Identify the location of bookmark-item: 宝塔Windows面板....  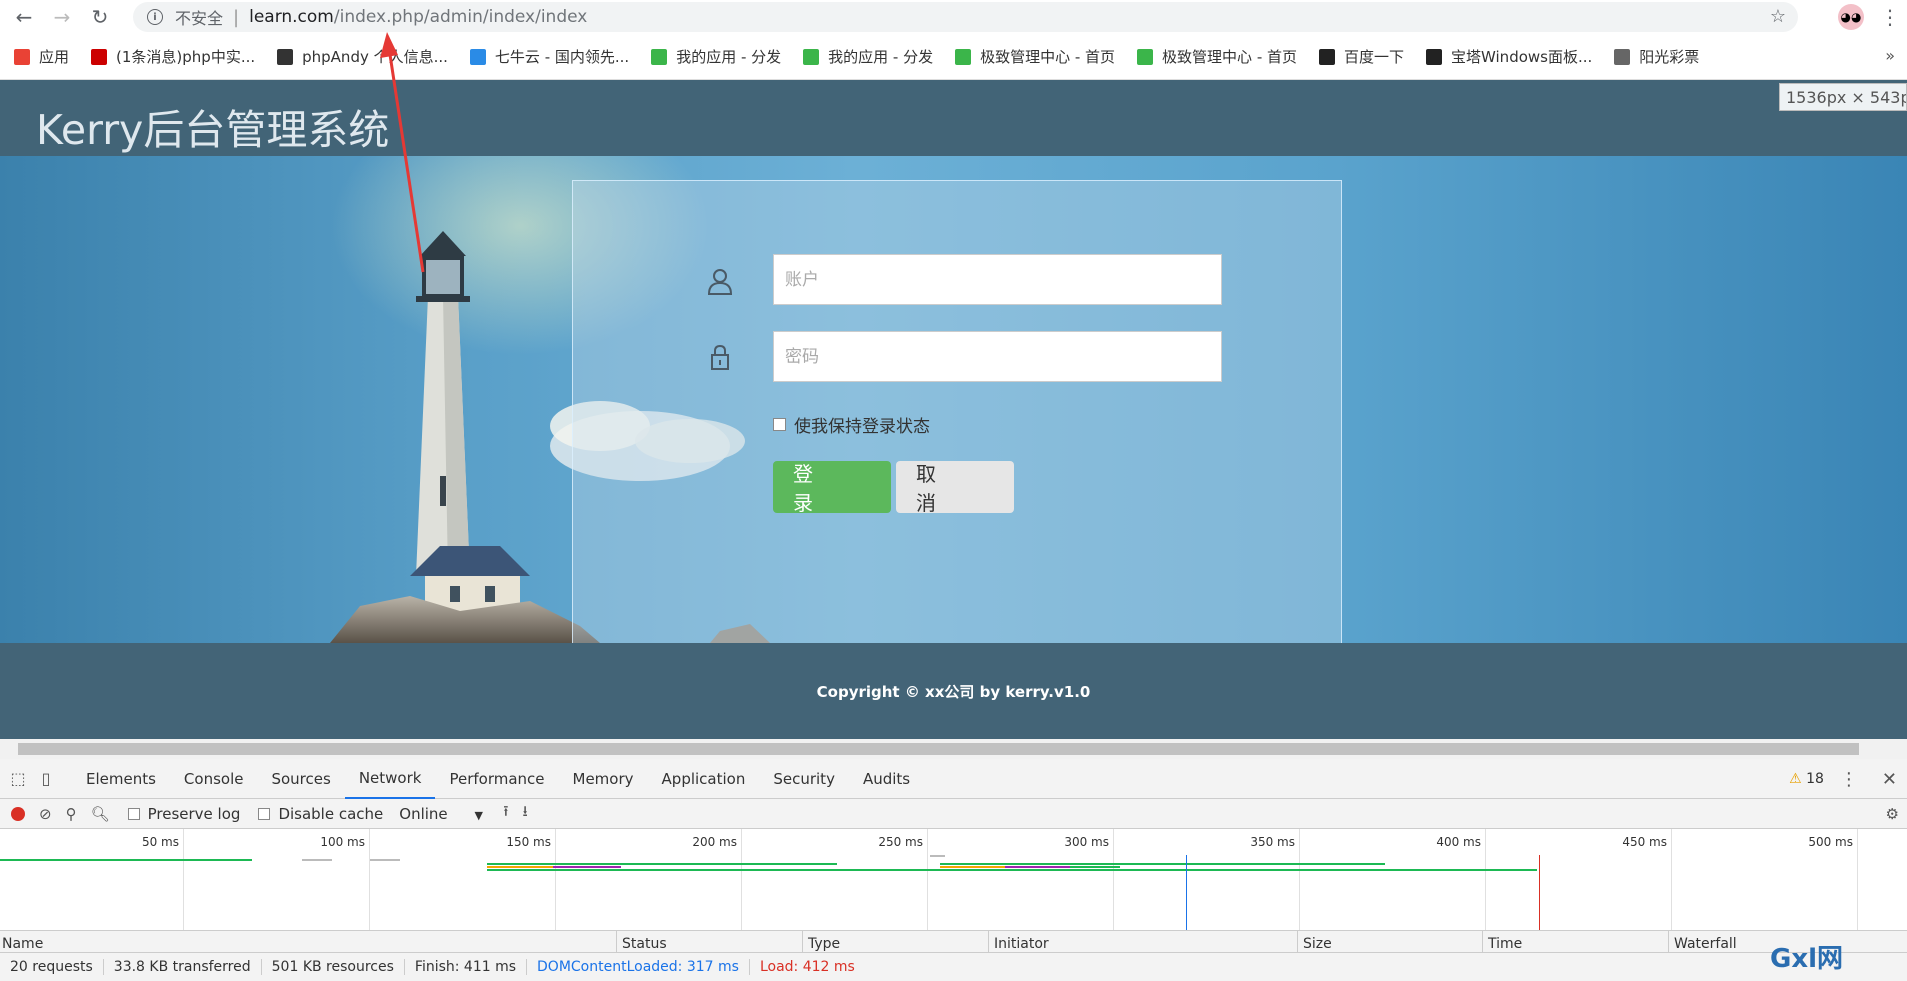
(1509, 56).